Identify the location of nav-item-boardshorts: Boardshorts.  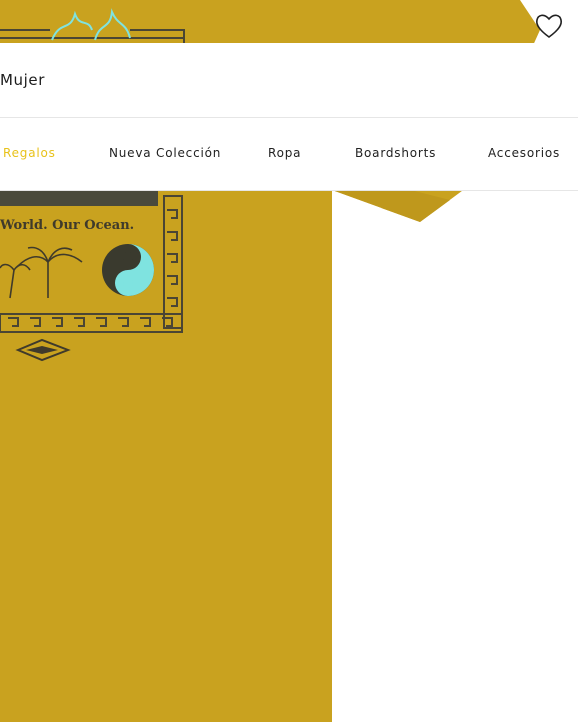
(395, 153).